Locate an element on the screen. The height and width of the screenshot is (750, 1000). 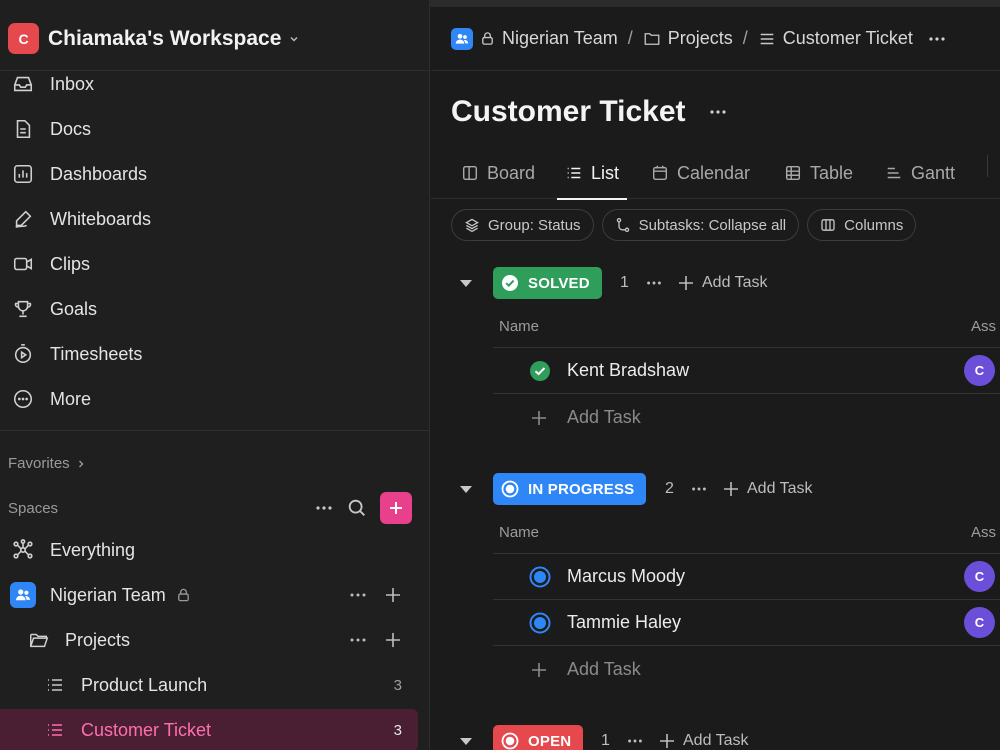
tab-list: List is located at coordinates (592, 173).